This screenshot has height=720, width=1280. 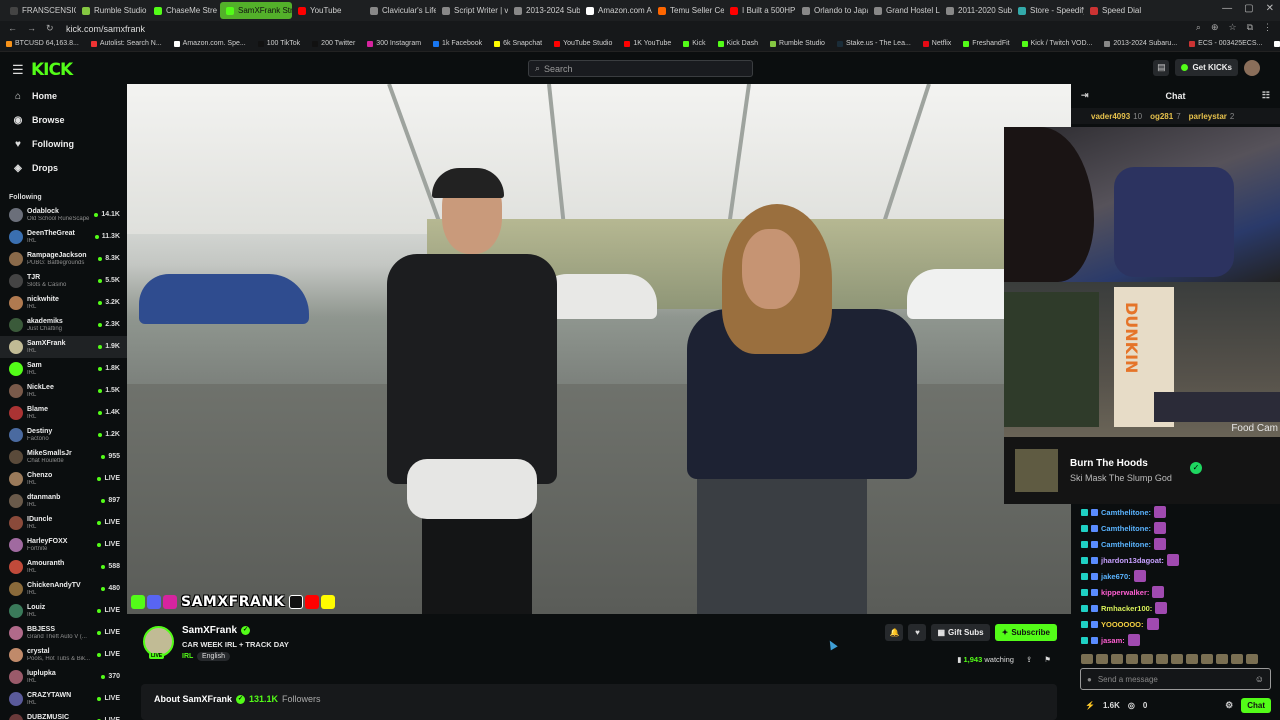 What do you see at coordinates (63, 259) in the screenshot?
I see `followed-channel: RampageJackson PUBG: Battlegrounds 8.3K` at bounding box center [63, 259].